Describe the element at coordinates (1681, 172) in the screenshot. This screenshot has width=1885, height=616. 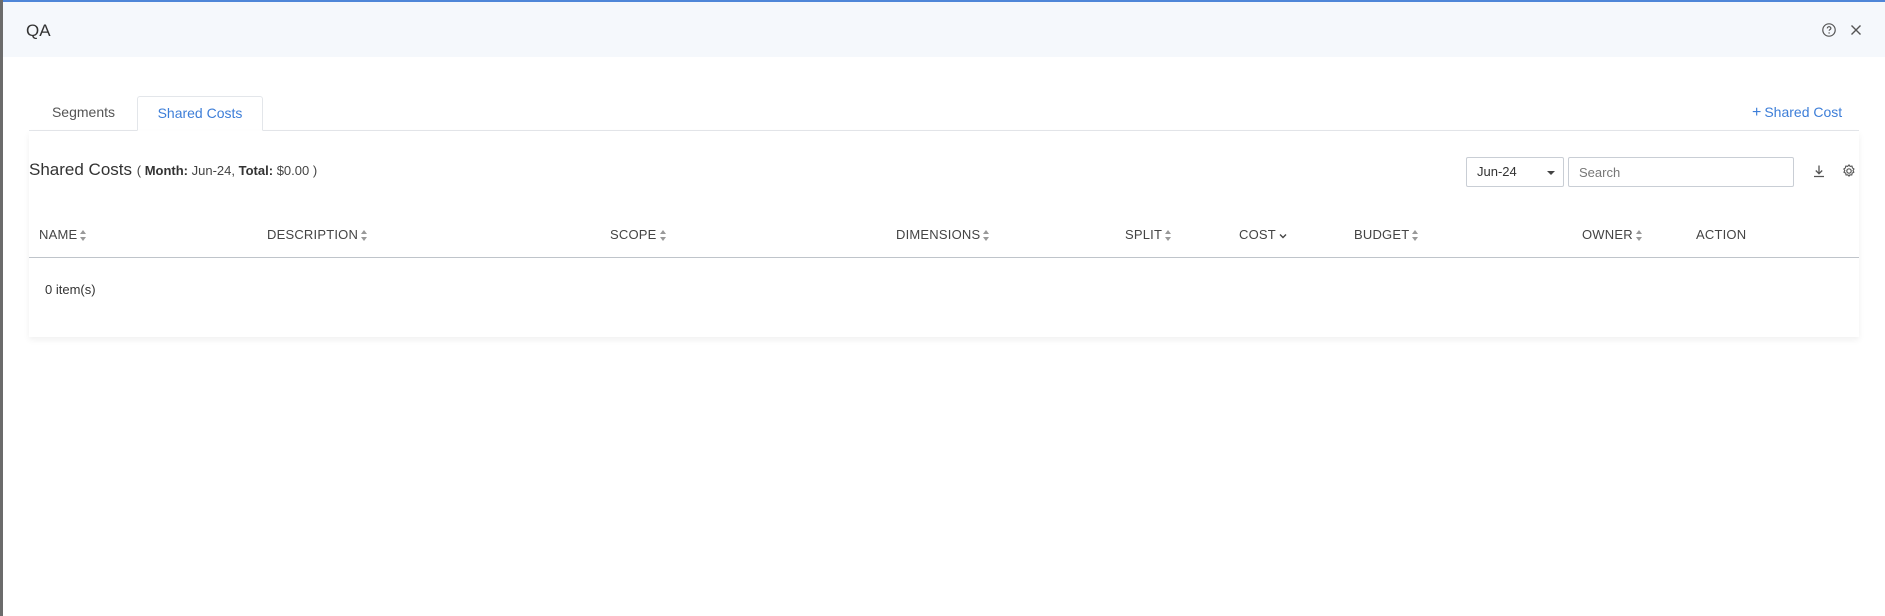
I see `search-input` at that location.